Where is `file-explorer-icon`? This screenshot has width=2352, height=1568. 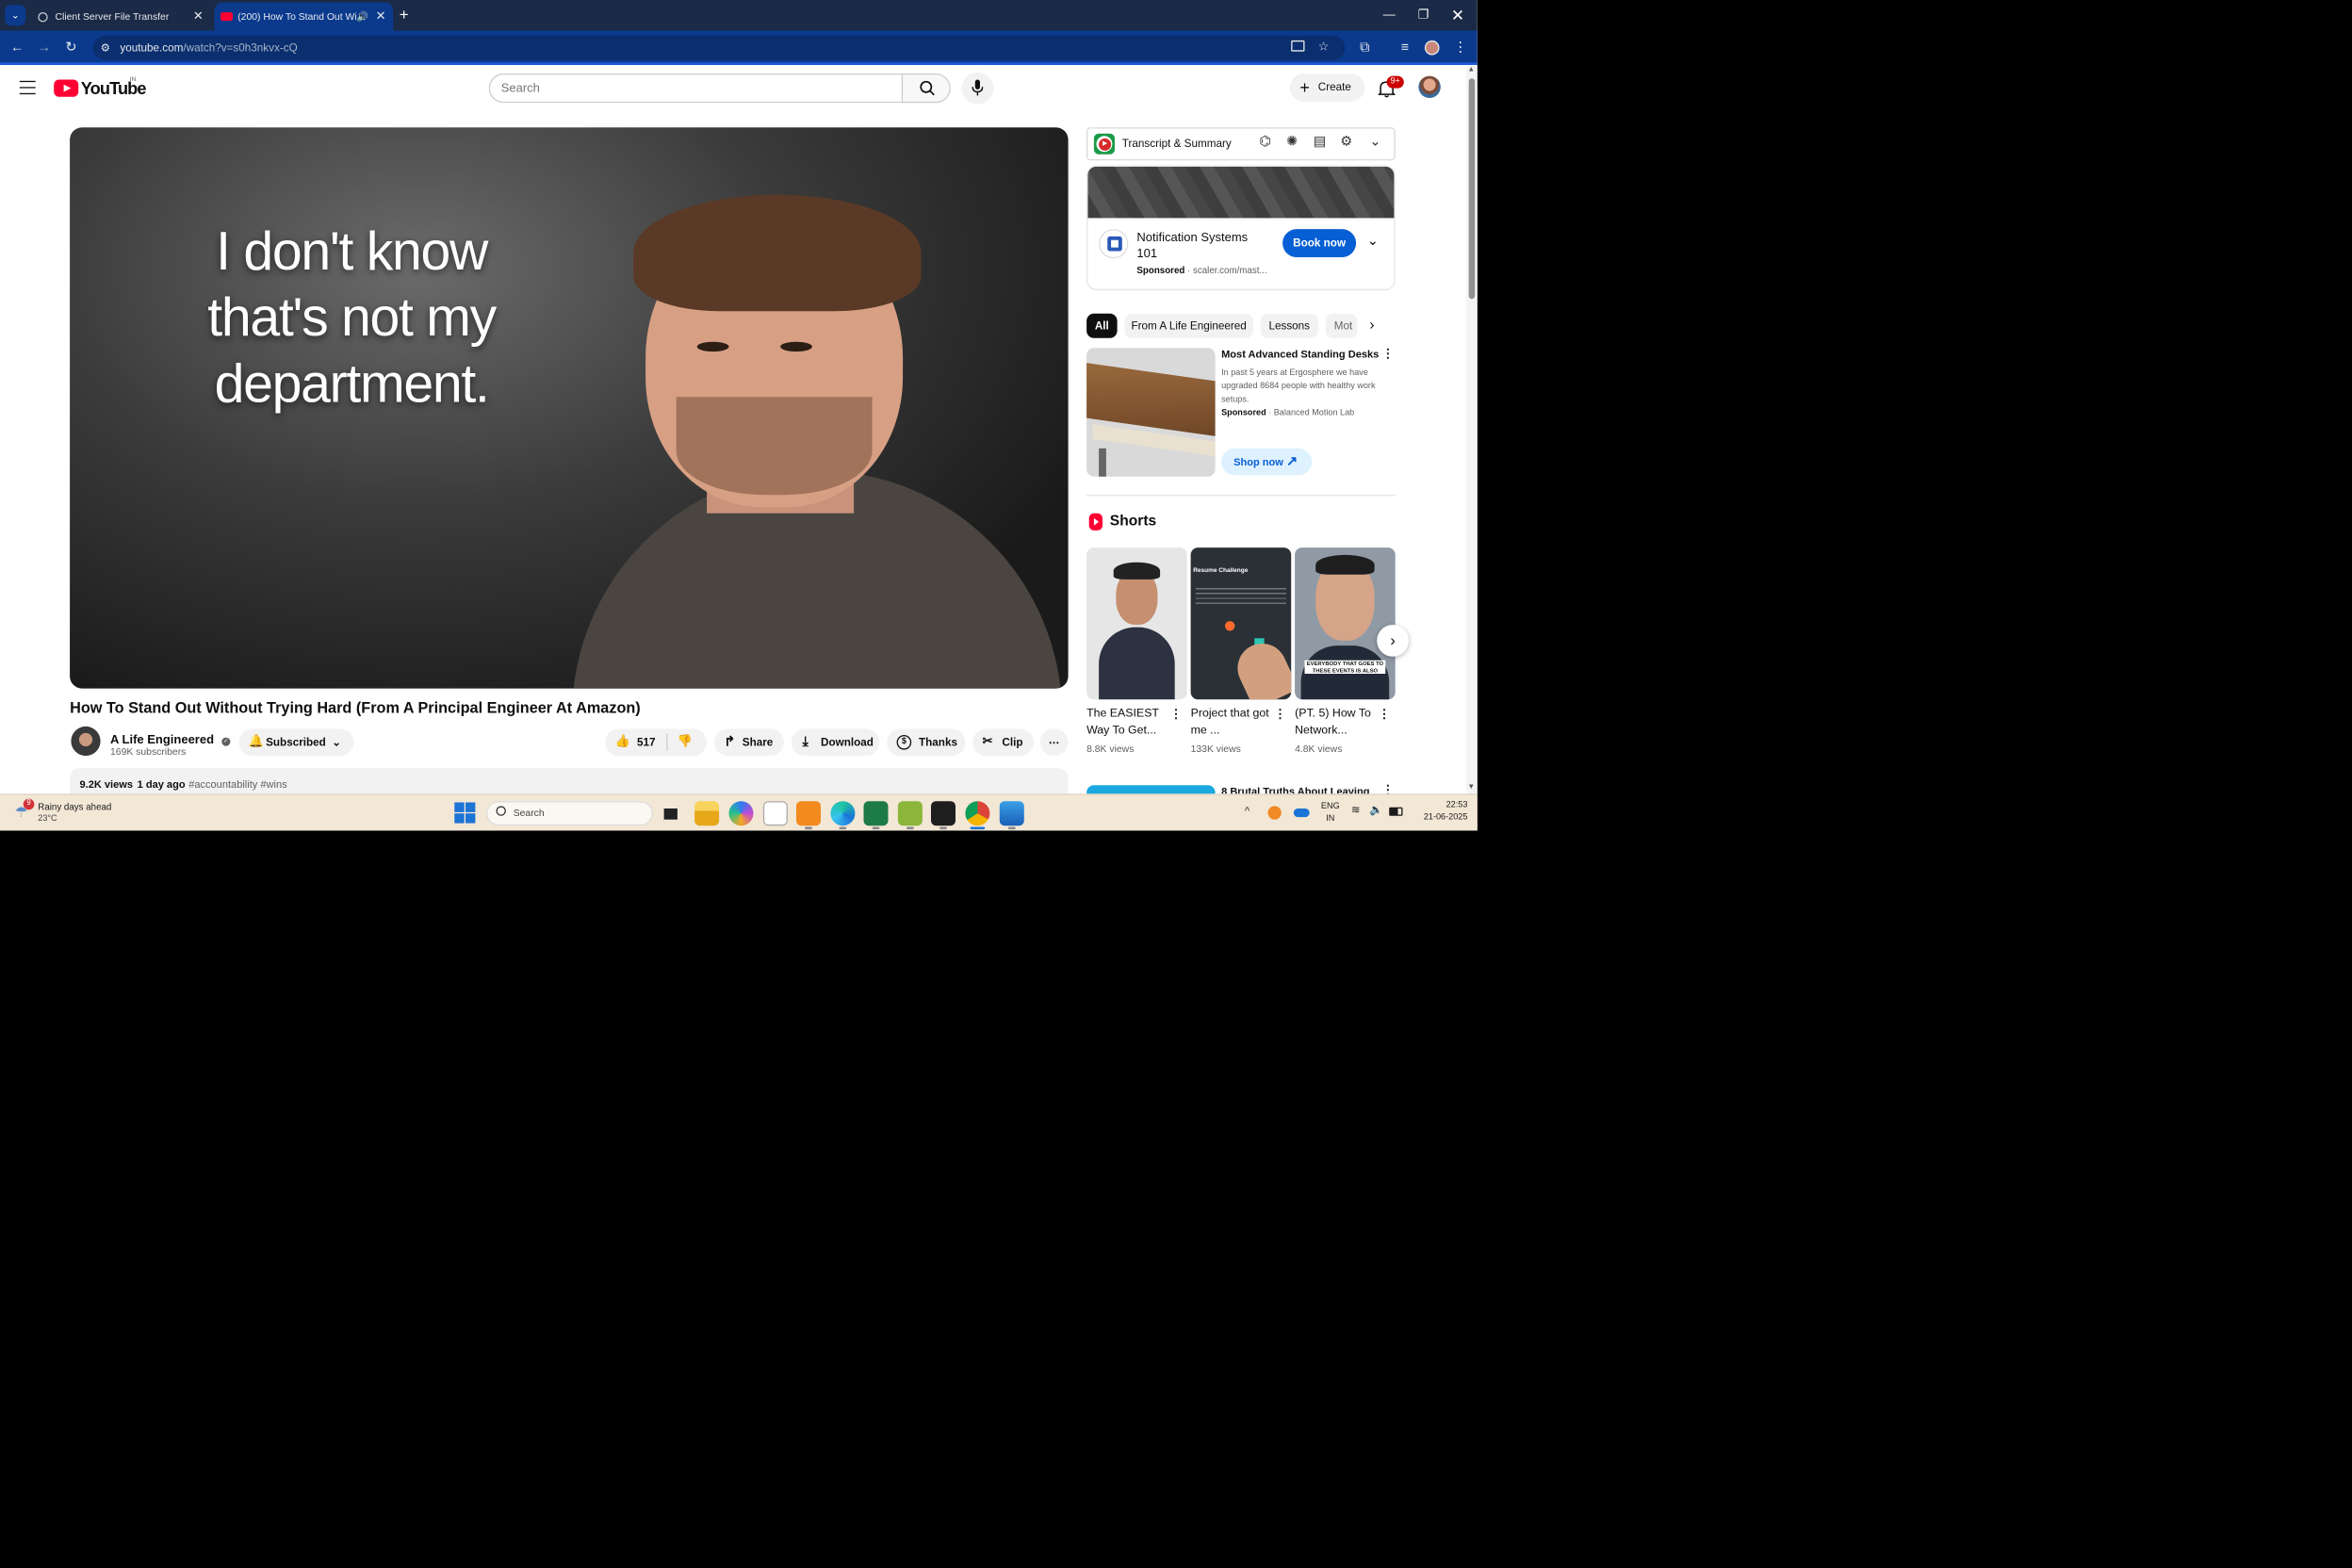 file-explorer-icon is located at coordinates (707, 813).